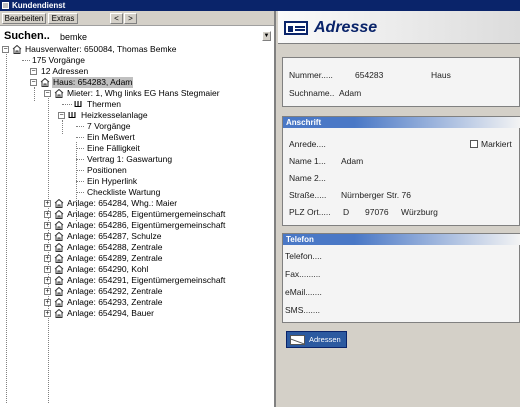 Image resolution: width=520 pixels, height=407 pixels. What do you see at coordinates (350, 93) in the screenshot?
I see `suchname-field: Adam` at bounding box center [350, 93].